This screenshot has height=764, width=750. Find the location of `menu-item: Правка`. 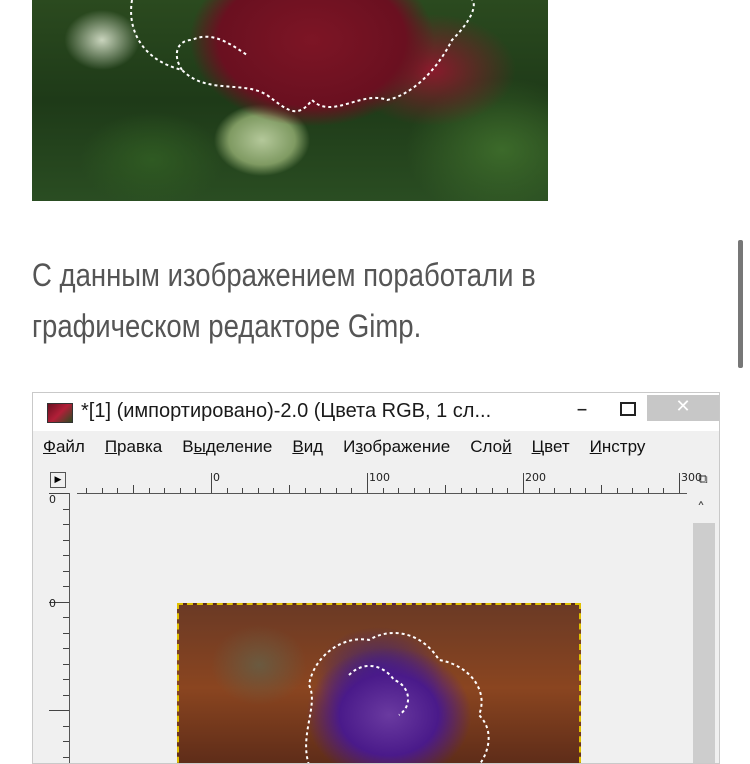

menu-item: Правка is located at coordinates (133, 447).